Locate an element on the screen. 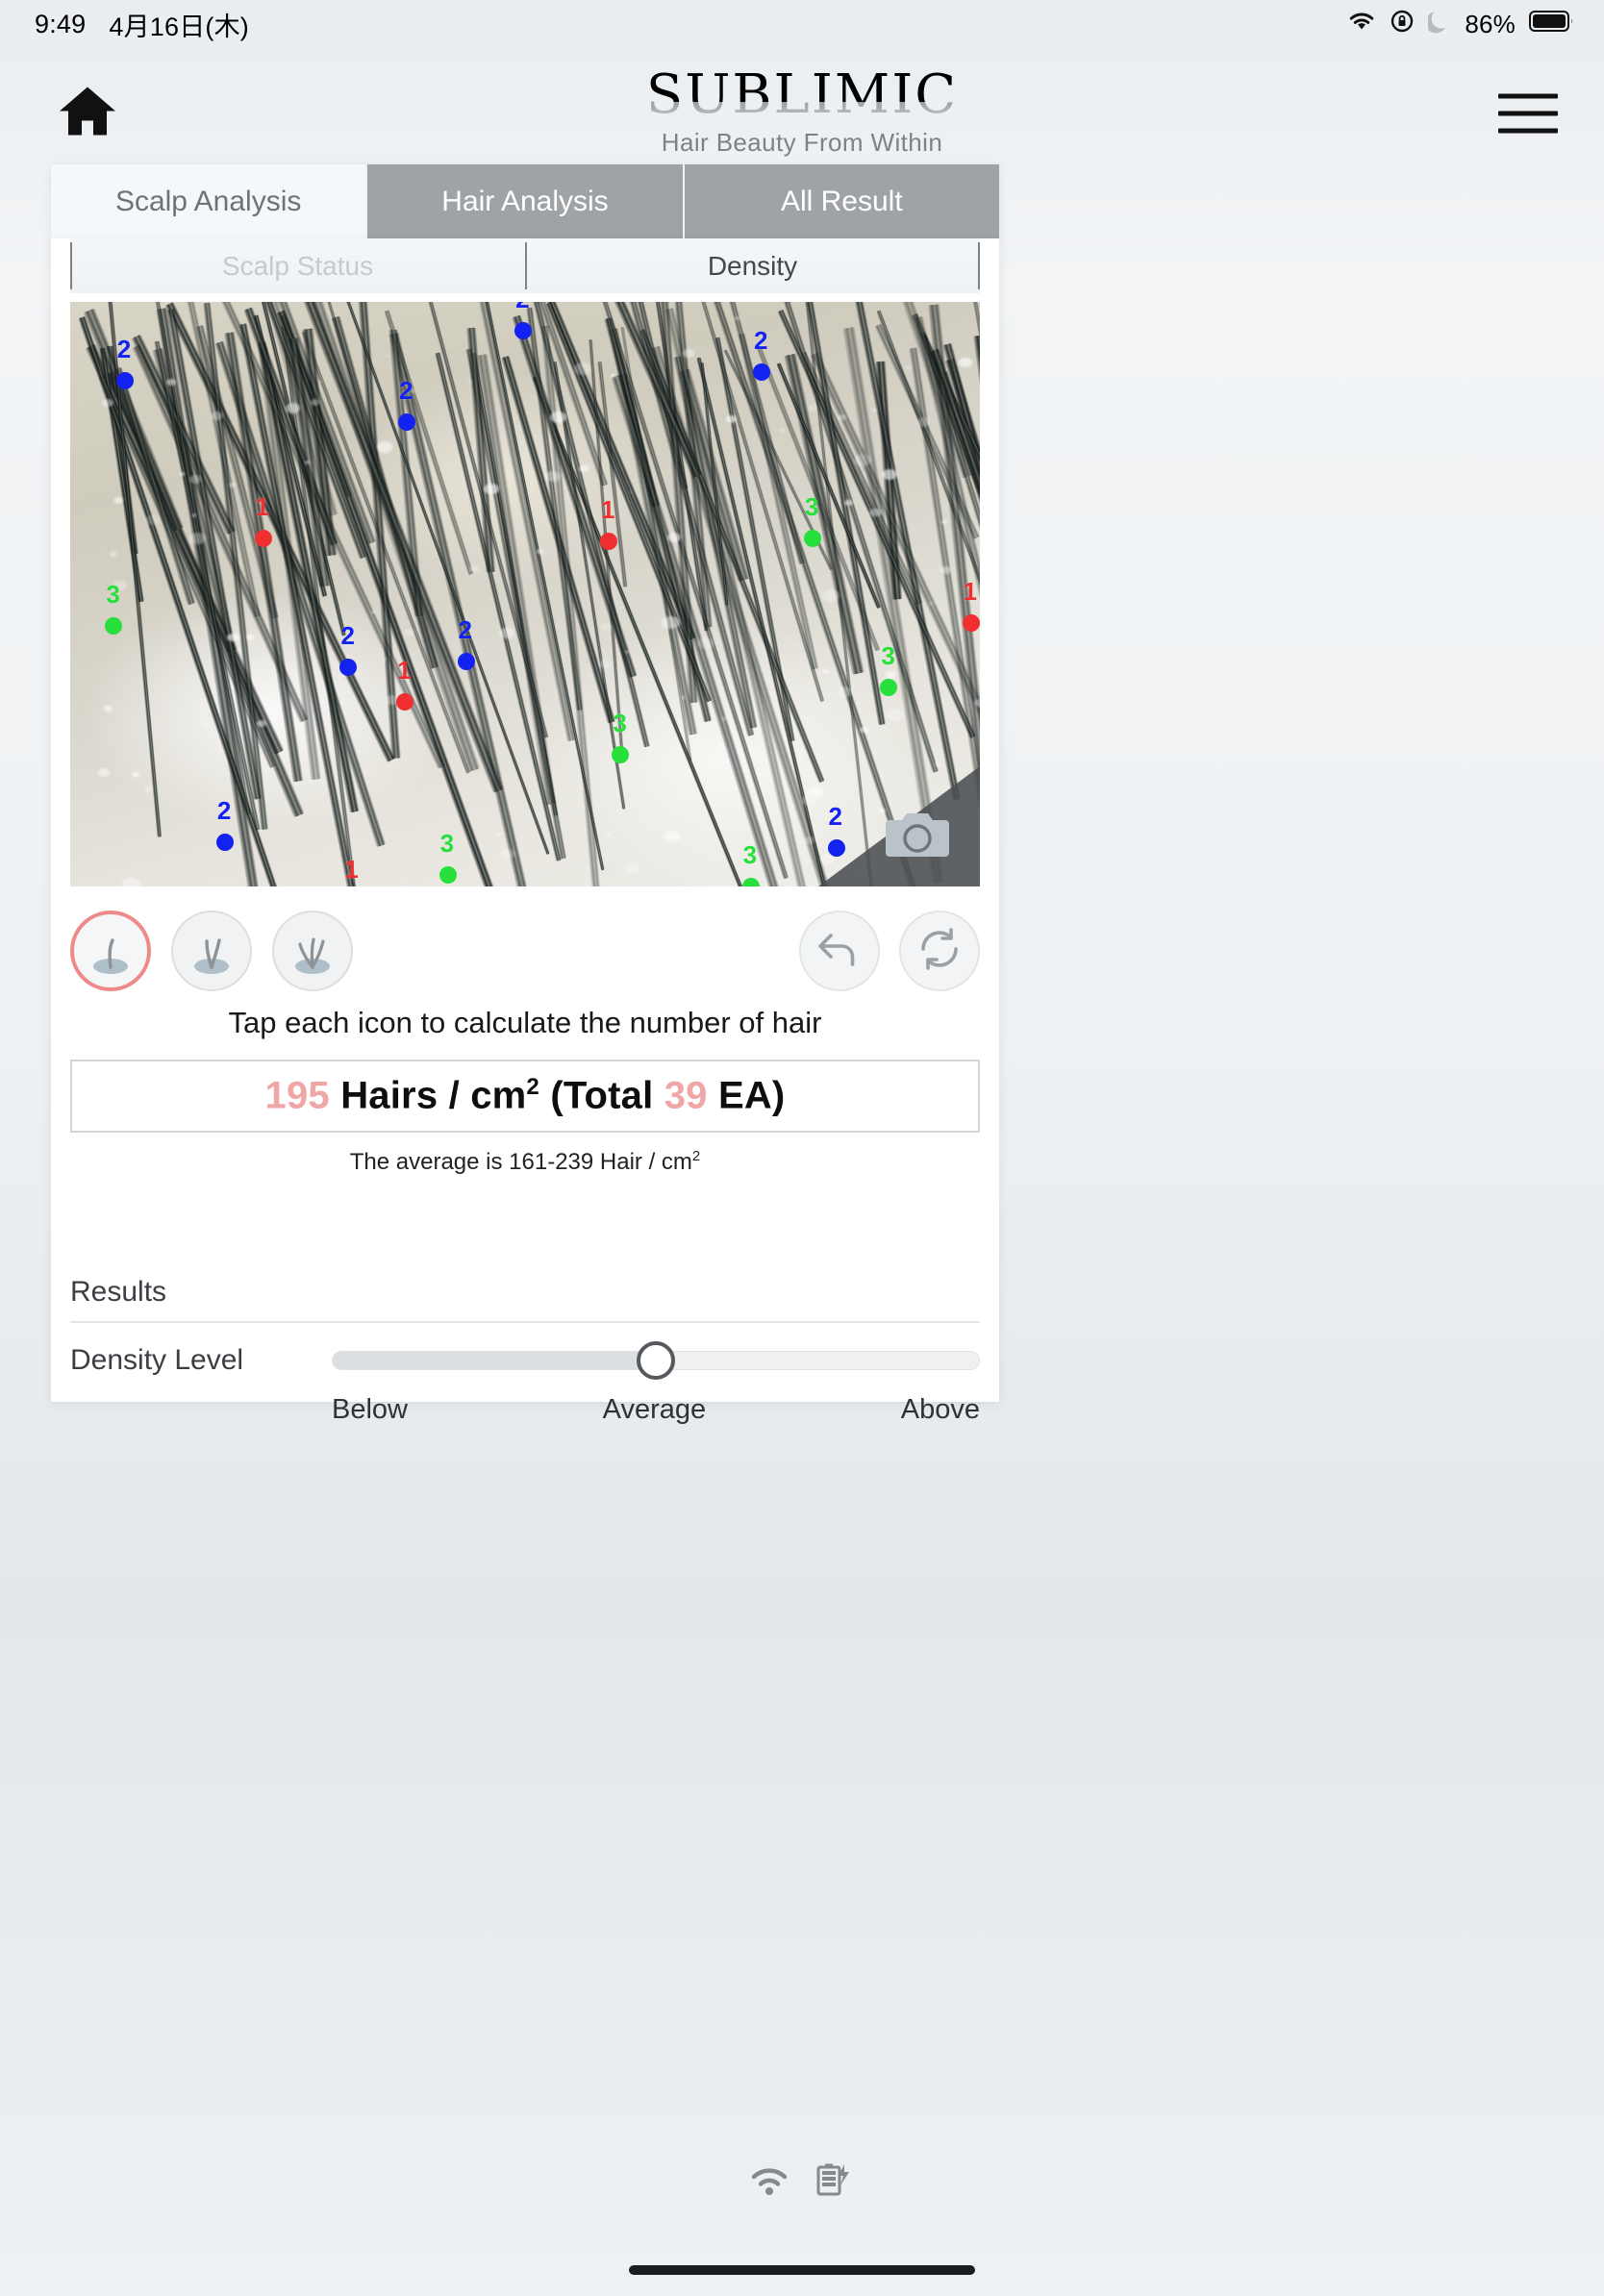  results-section-title: Results is located at coordinates (525, 1299).